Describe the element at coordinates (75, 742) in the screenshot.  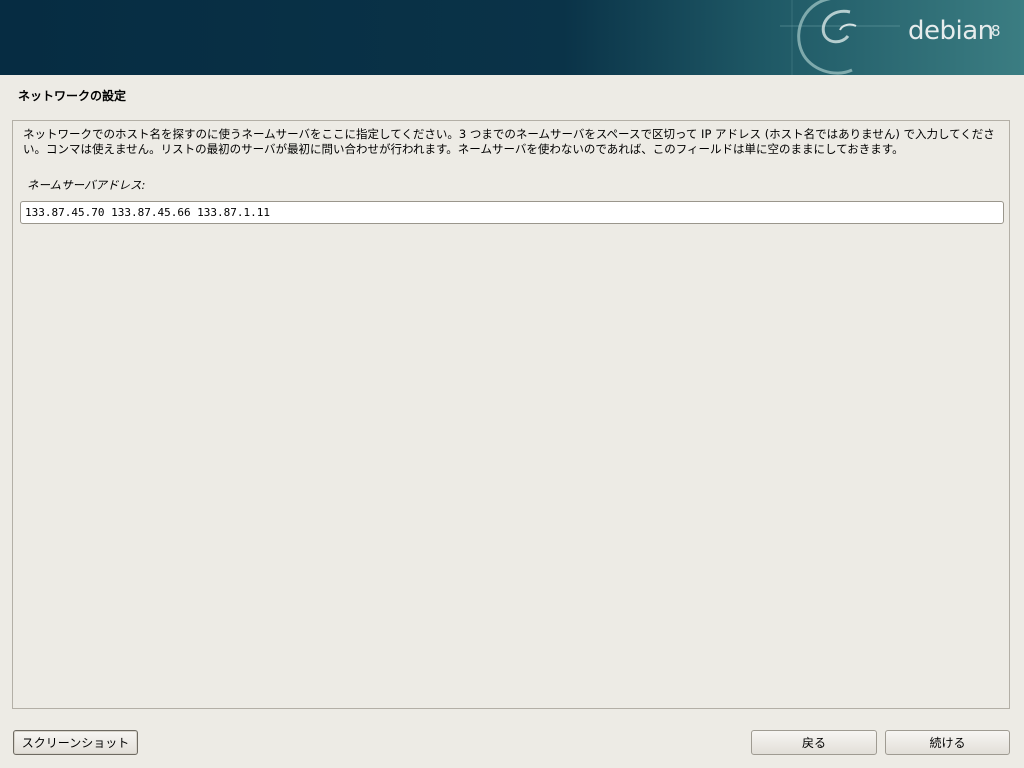
I see `screenshot-button: スクリーンショット` at that location.